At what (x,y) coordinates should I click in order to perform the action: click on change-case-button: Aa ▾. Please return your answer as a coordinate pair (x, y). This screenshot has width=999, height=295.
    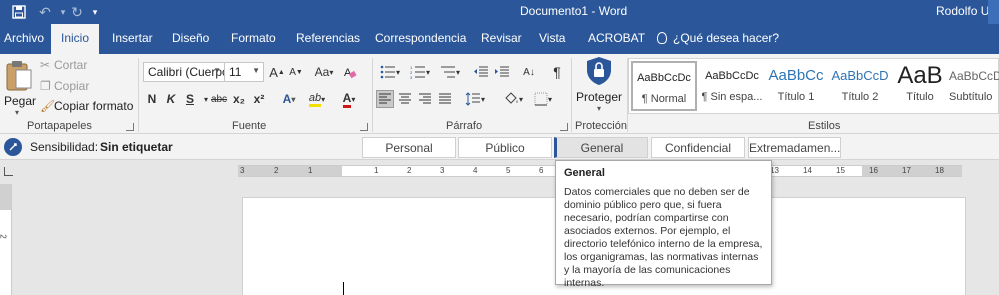
    Looking at the image, I should click on (324, 72).